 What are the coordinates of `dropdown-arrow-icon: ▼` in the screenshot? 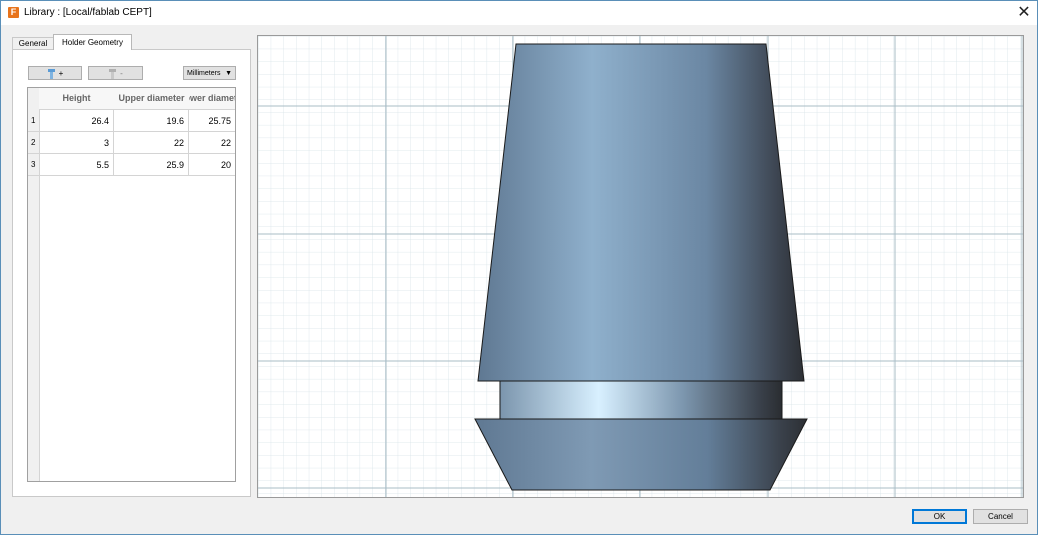 It's located at (228, 73).